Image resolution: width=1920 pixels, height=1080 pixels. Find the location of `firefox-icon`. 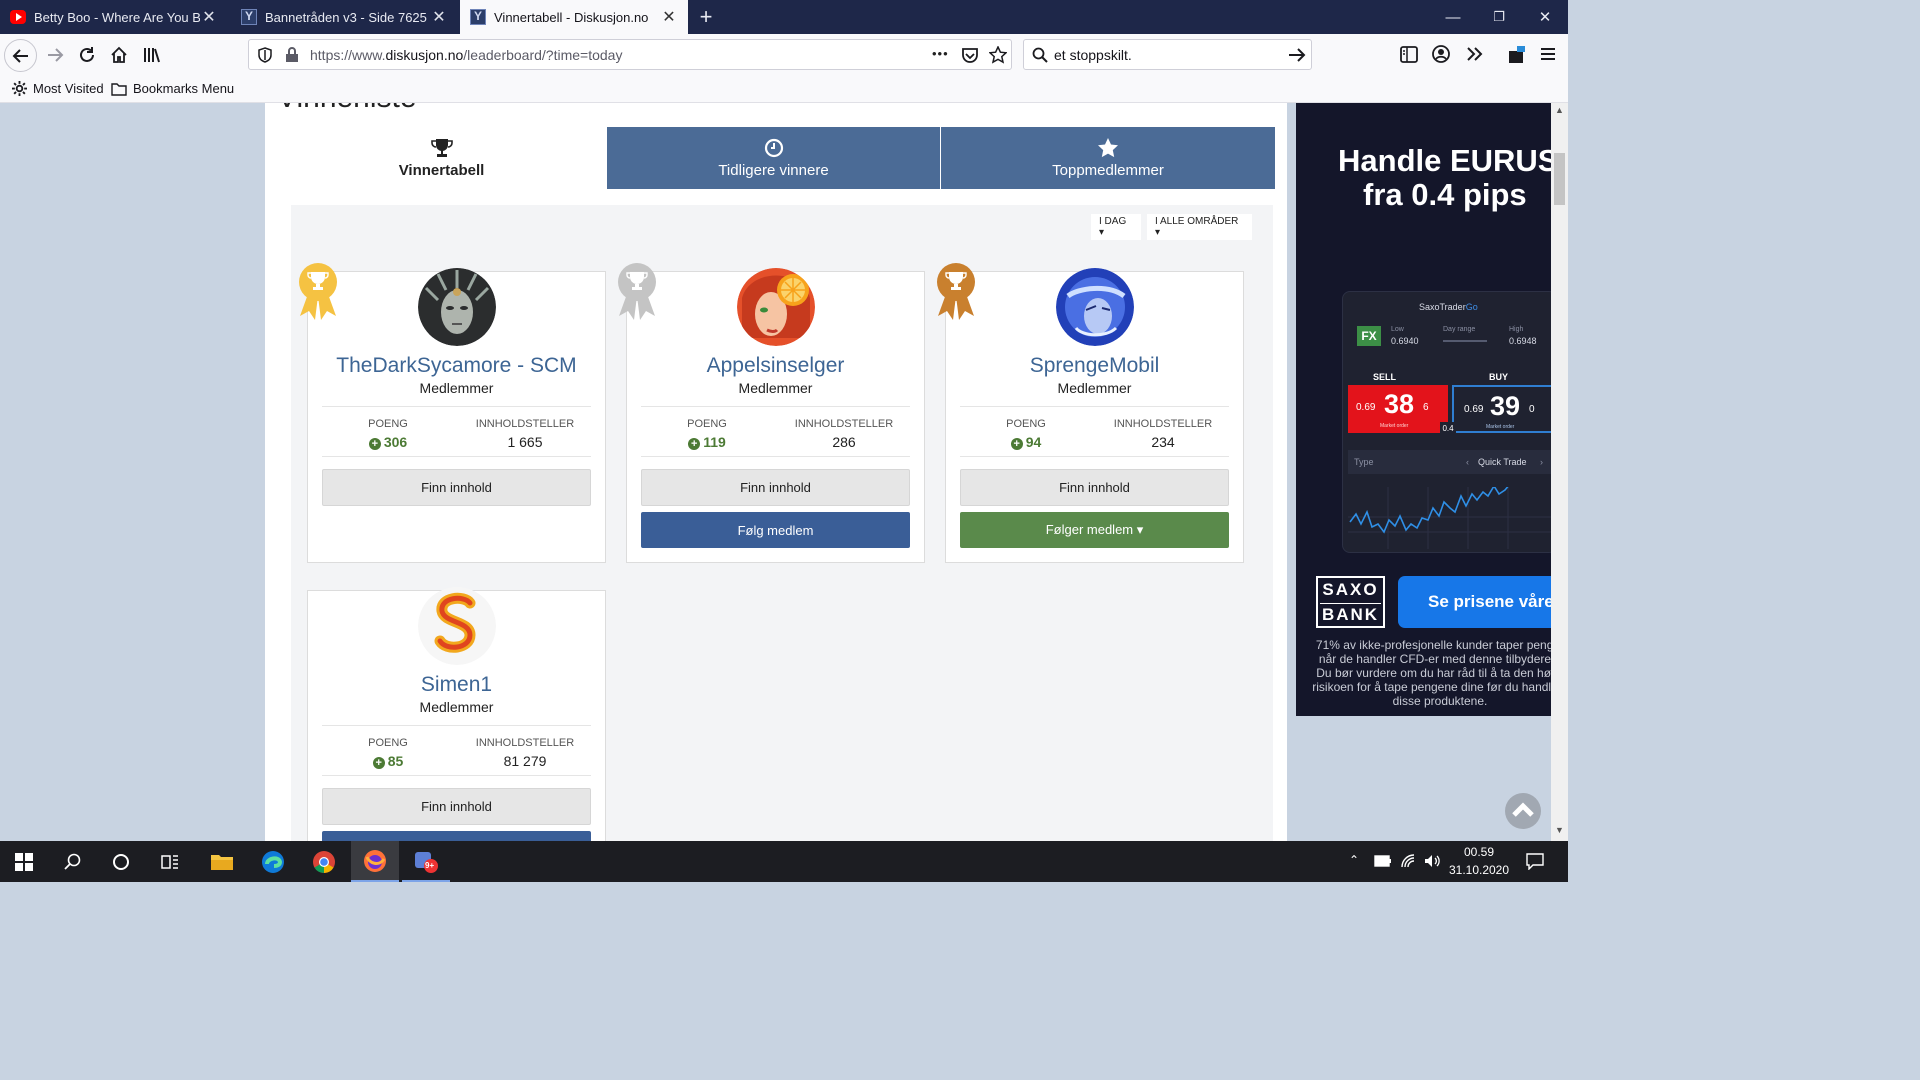

firefox-icon is located at coordinates (375, 860).